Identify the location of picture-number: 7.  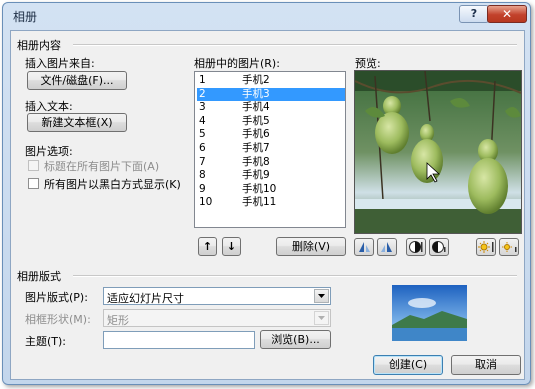
(202, 161).